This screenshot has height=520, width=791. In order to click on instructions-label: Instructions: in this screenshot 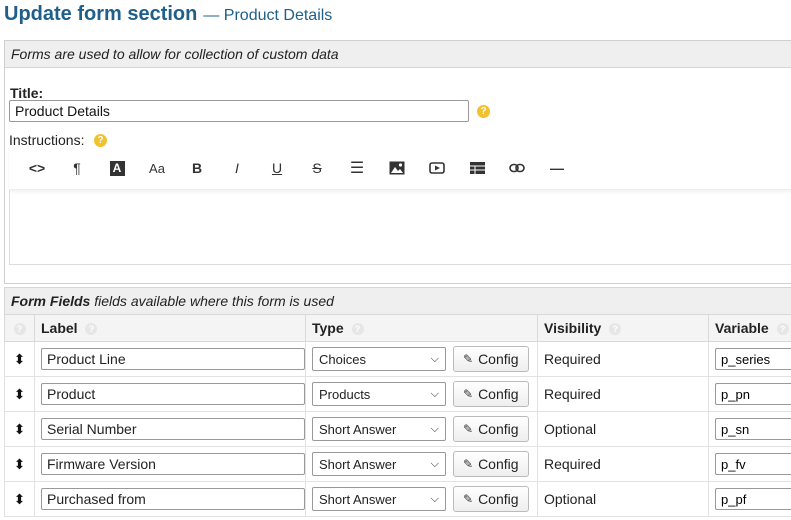, I will do `click(47, 140)`.